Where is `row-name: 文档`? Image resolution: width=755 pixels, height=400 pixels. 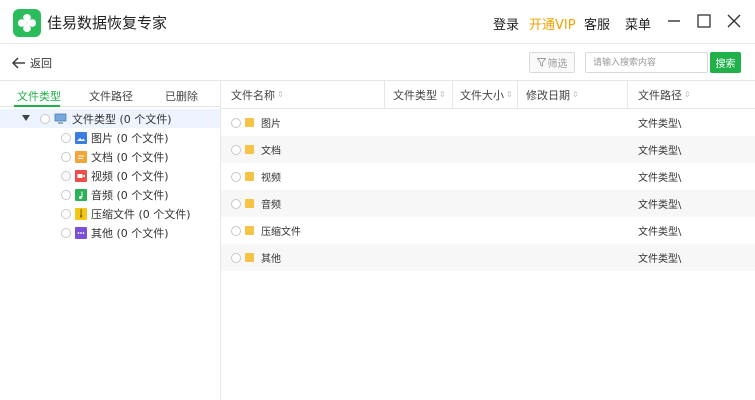 row-name: 文档 is located at coordinates (271, 151).